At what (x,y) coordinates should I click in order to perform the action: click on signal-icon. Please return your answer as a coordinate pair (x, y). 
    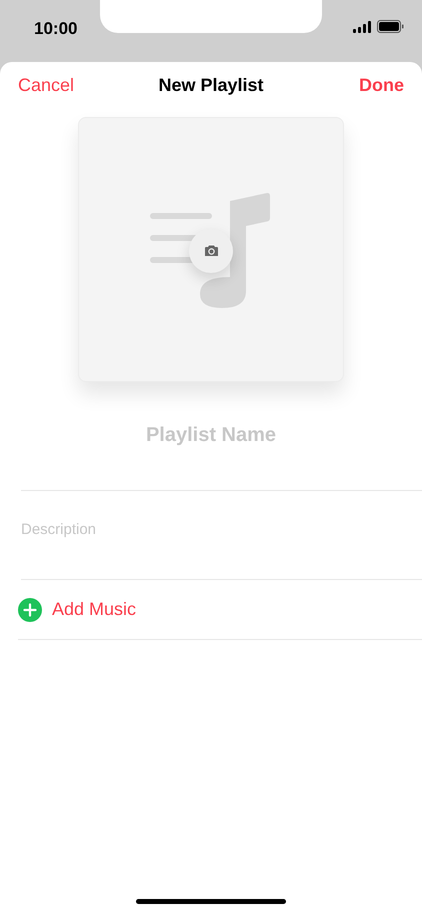
    Looking at the image, I should click on (362, 26).